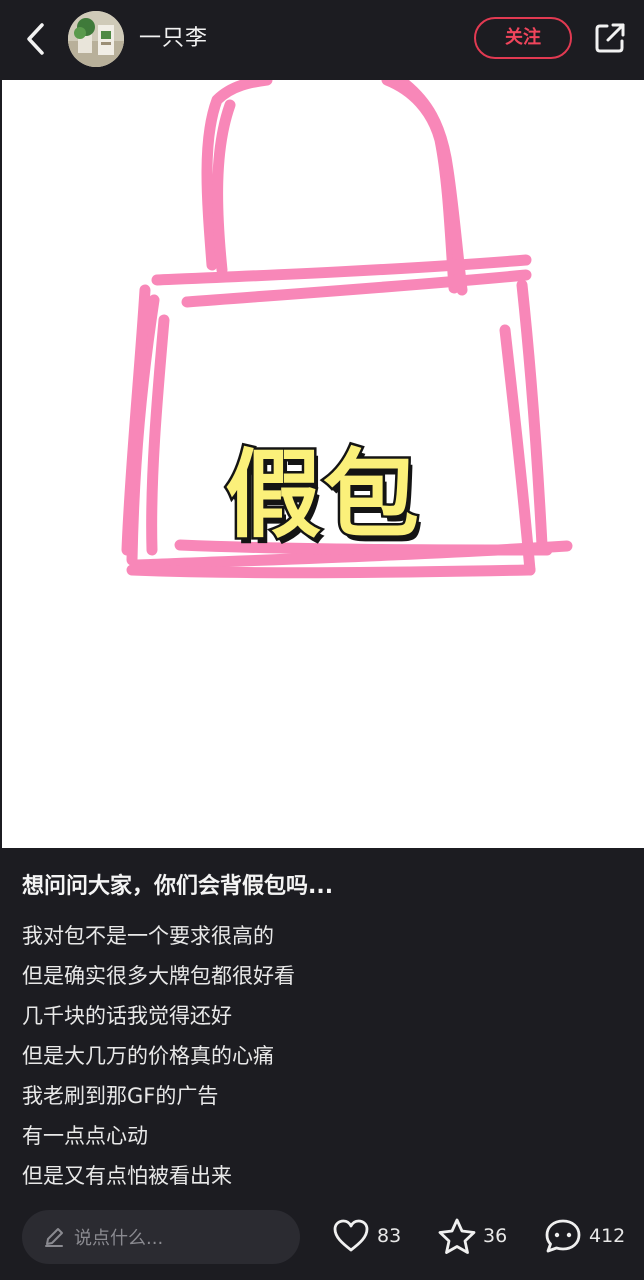 The image size is (644, 1280). I want to click on back-button, so click(36, 39).